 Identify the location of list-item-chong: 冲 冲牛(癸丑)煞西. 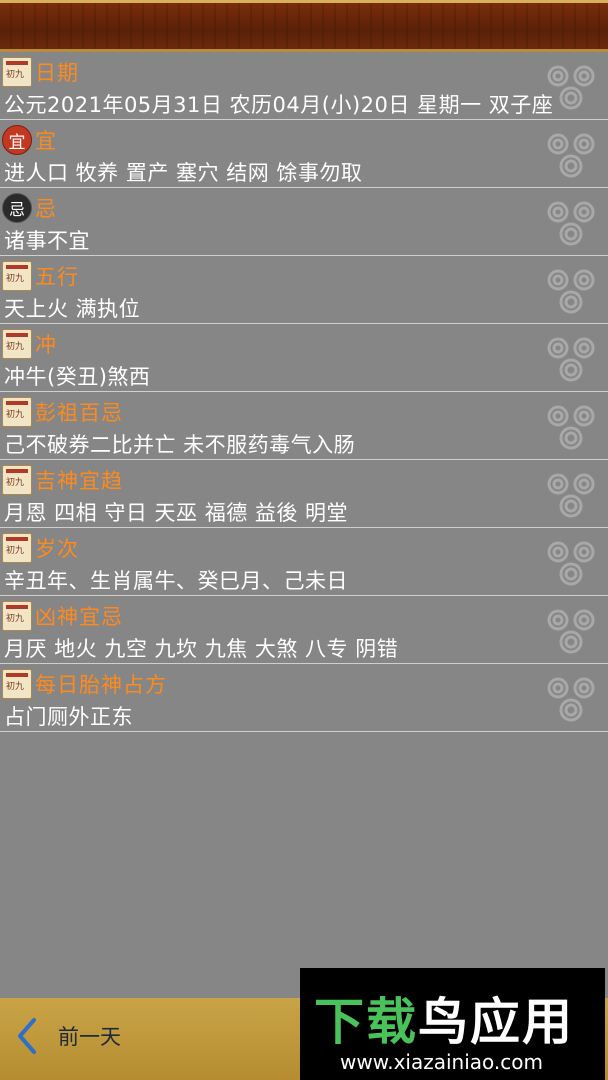
(304, 358).